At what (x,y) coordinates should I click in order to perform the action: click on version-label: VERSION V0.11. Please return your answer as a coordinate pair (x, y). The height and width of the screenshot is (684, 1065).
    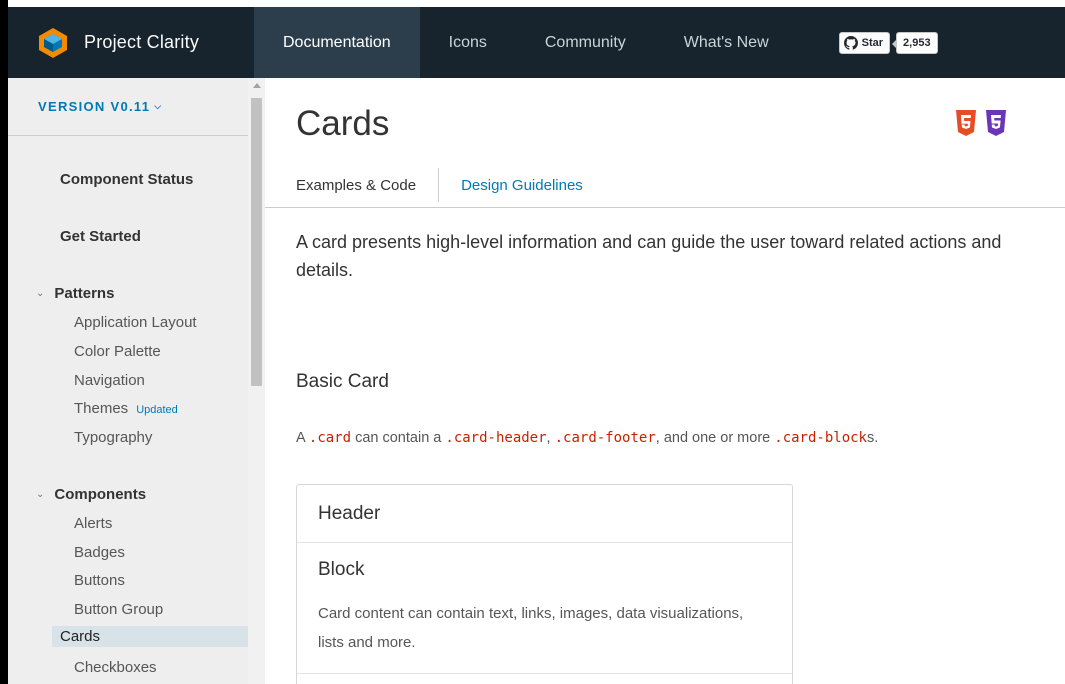
    Looking at the image, I should click on (94, 106).